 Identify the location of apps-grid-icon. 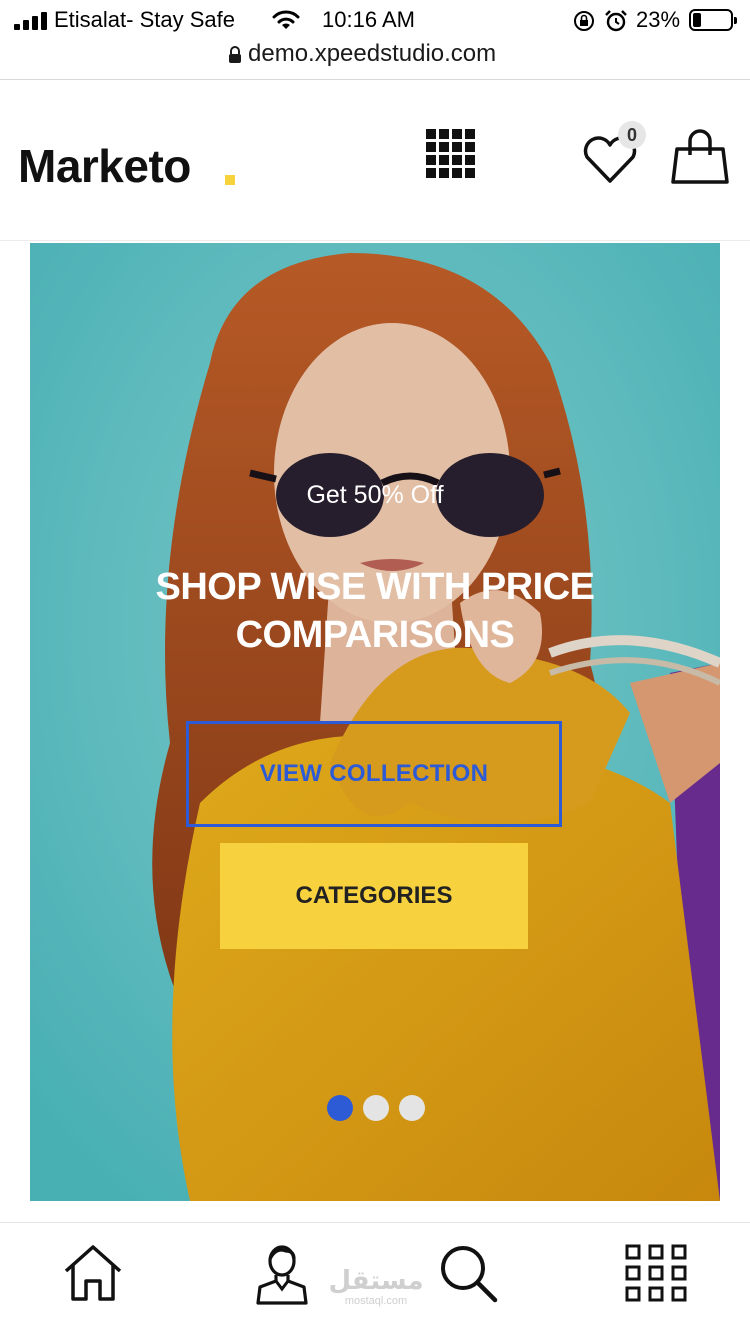
(656, 1275).